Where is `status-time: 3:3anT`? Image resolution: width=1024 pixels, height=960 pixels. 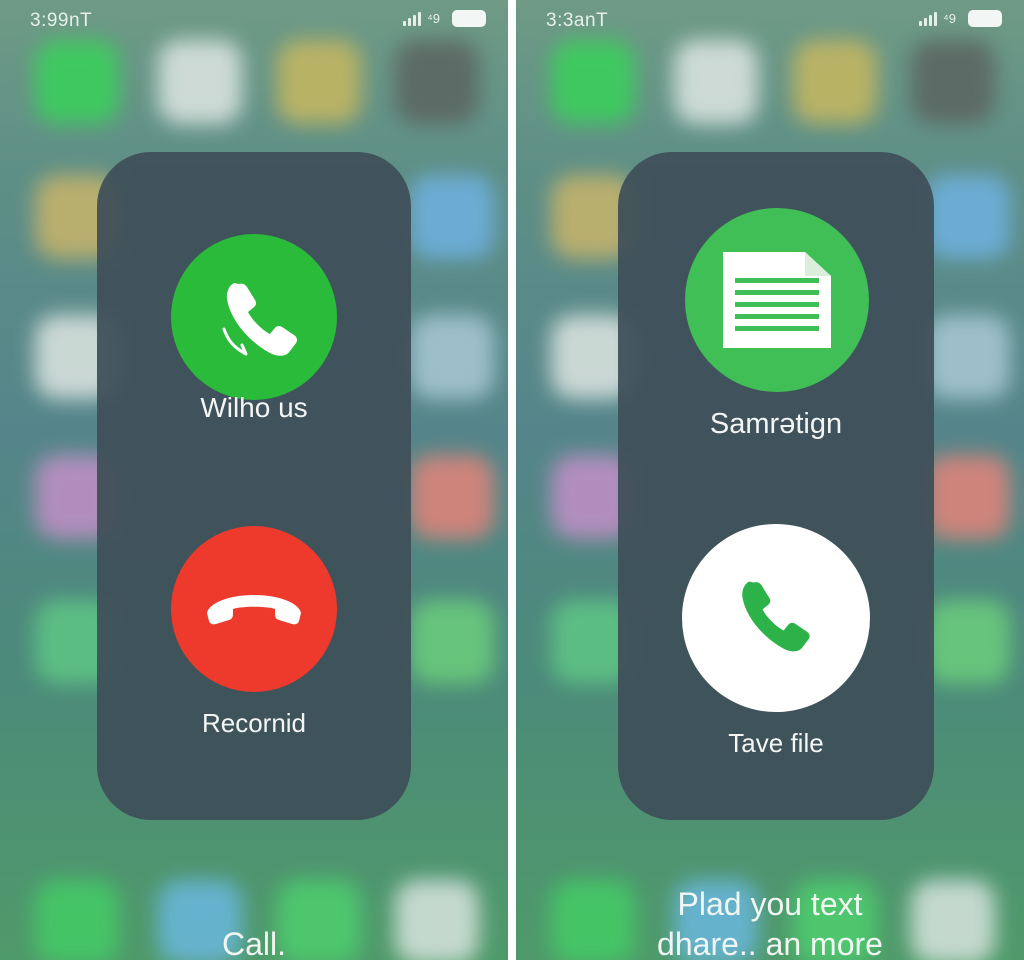
status-time: 3:3anT is located at coordinates (577, 20).